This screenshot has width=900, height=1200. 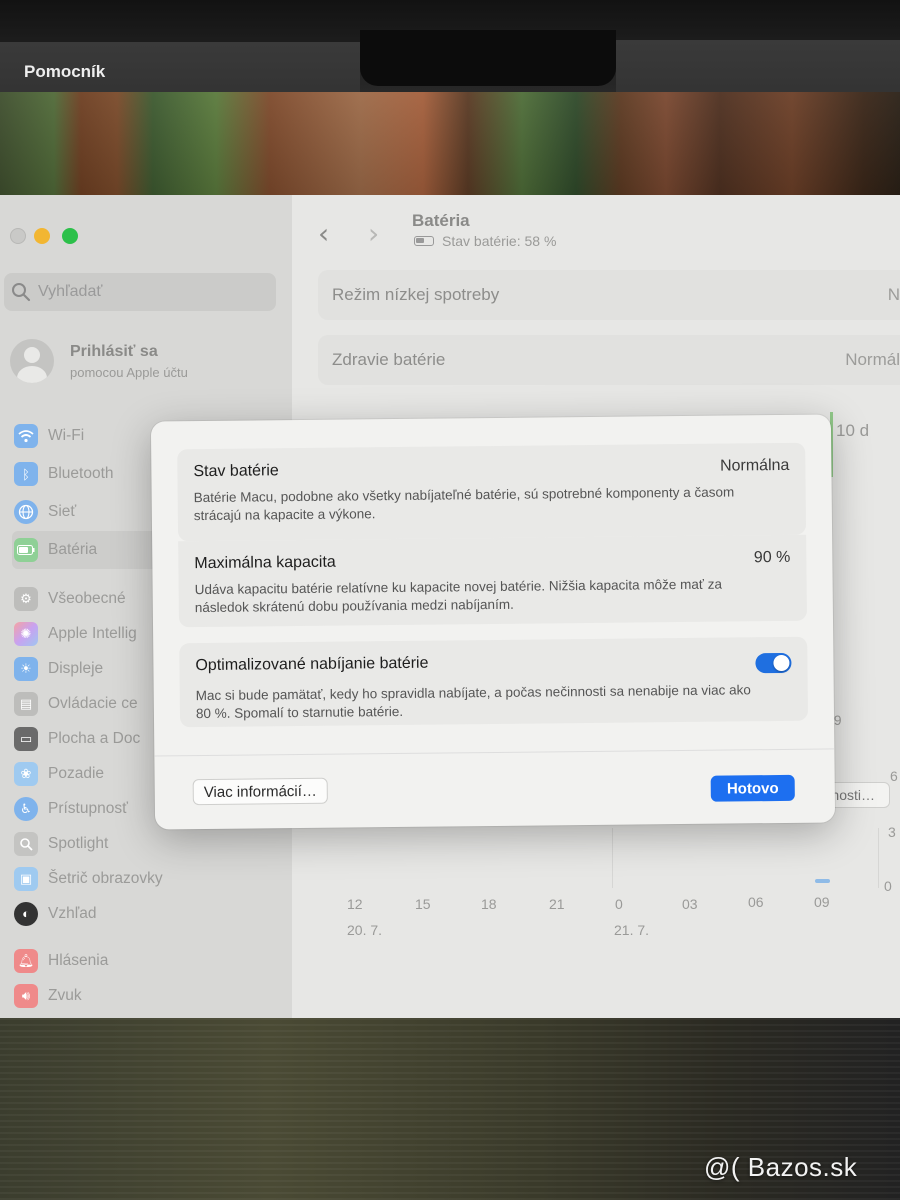 What do you see at coordinates (754, 465) in the screenshot?
I see `card-value: Normálna` at bounding box center [754, 465].